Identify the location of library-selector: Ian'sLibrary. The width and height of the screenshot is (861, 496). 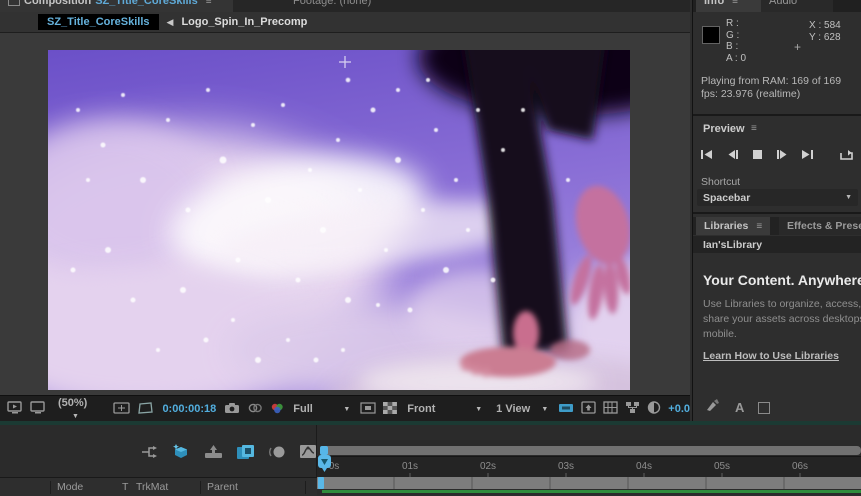
(777, 244).